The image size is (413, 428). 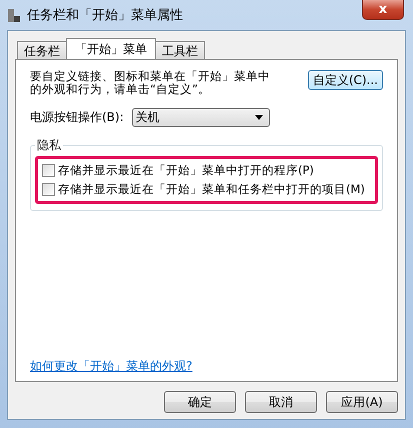 I want to click on window-title: 任务栏和「开始」菜单属性, so click(x=105, y=15).